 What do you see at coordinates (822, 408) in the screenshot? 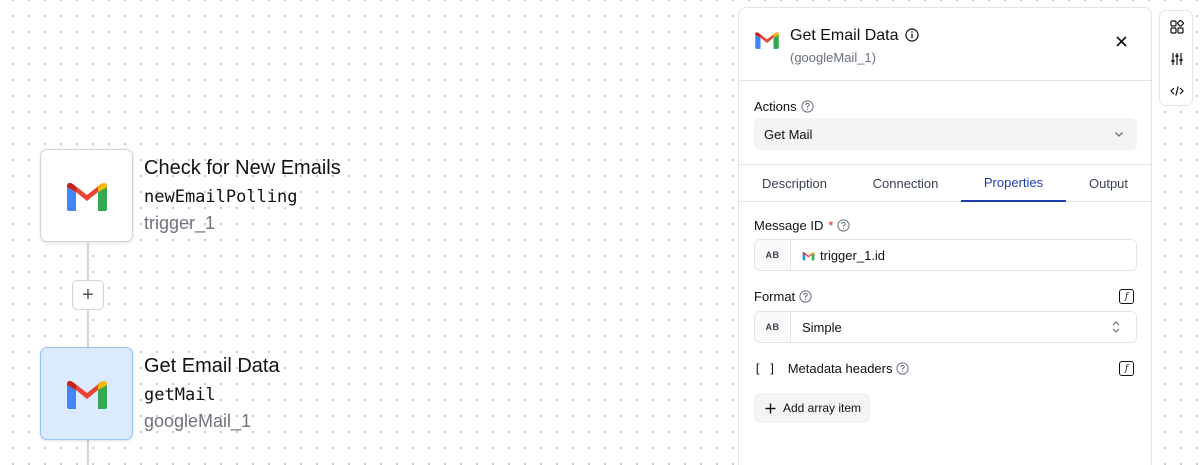
I see `add-array-item-label: Add array item` at bounding box center [822, 408].